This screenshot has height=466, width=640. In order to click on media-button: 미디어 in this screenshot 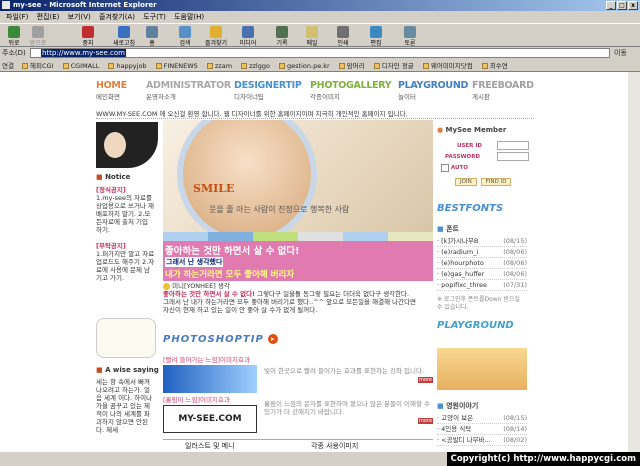, I will do `click(248, 36)`.